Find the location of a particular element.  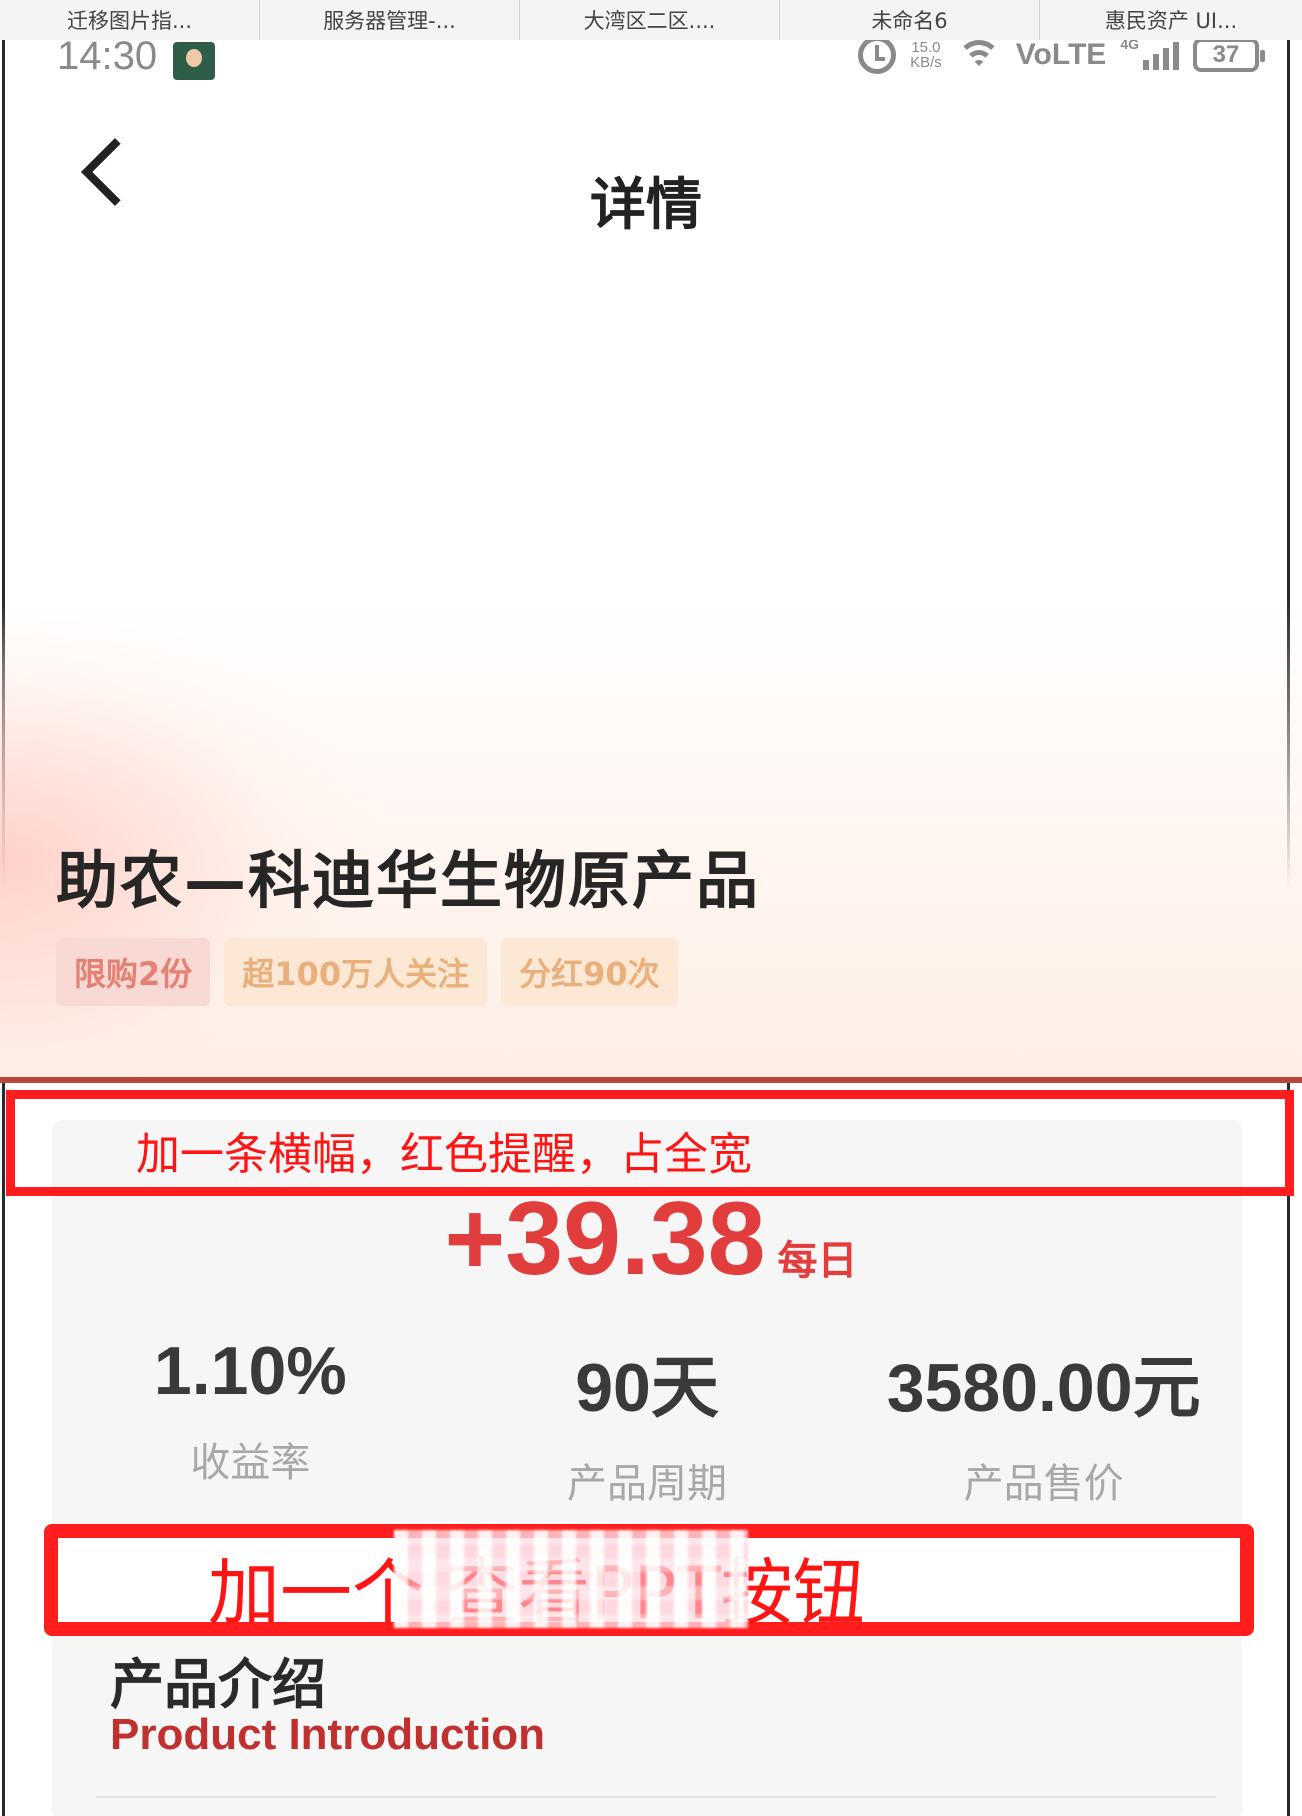

annotation-ppt-prefix: 加一个 is located at coordinates (316, 1593).